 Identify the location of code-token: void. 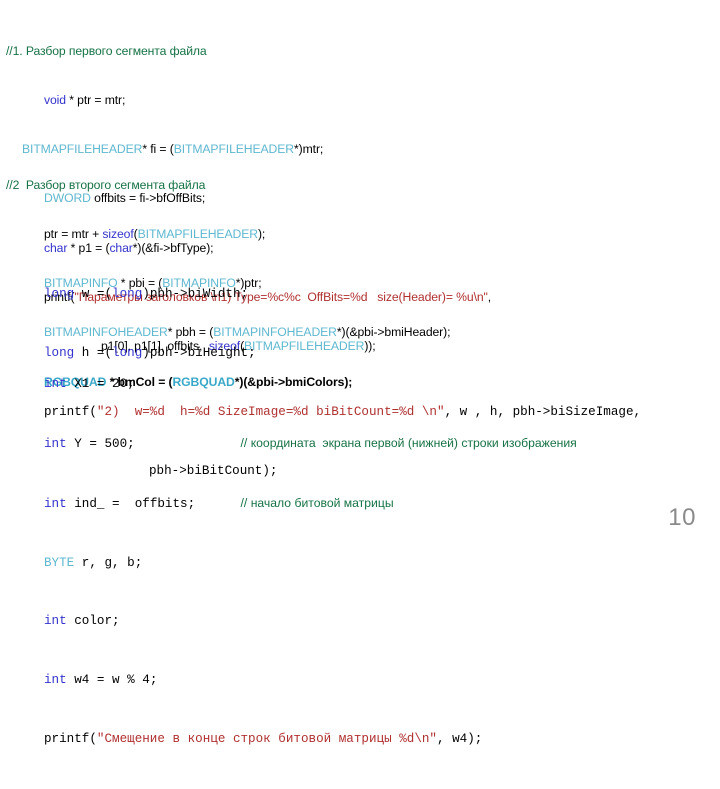
(55, 100).